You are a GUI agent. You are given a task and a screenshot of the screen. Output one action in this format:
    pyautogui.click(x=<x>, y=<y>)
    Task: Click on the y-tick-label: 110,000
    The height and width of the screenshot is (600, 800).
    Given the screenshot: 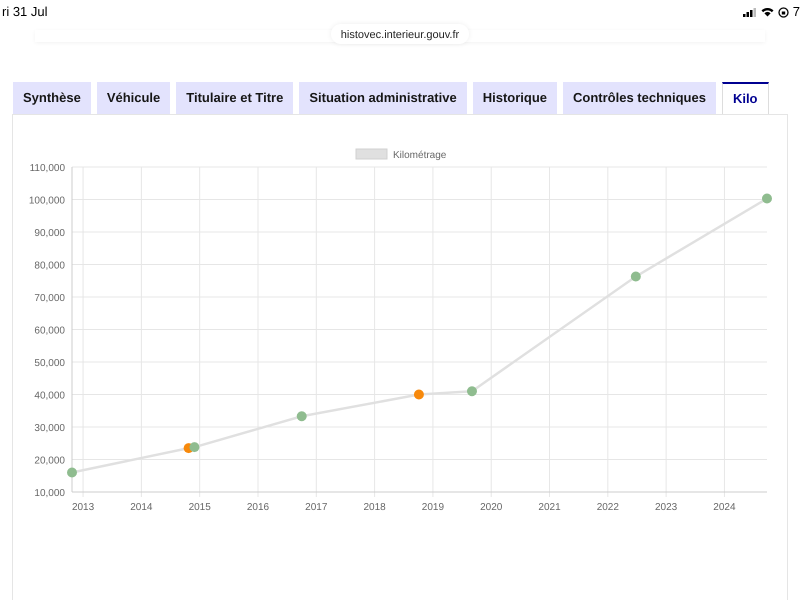 What is the action you would take?
    pyautogui.click(x=47, y=168)
    